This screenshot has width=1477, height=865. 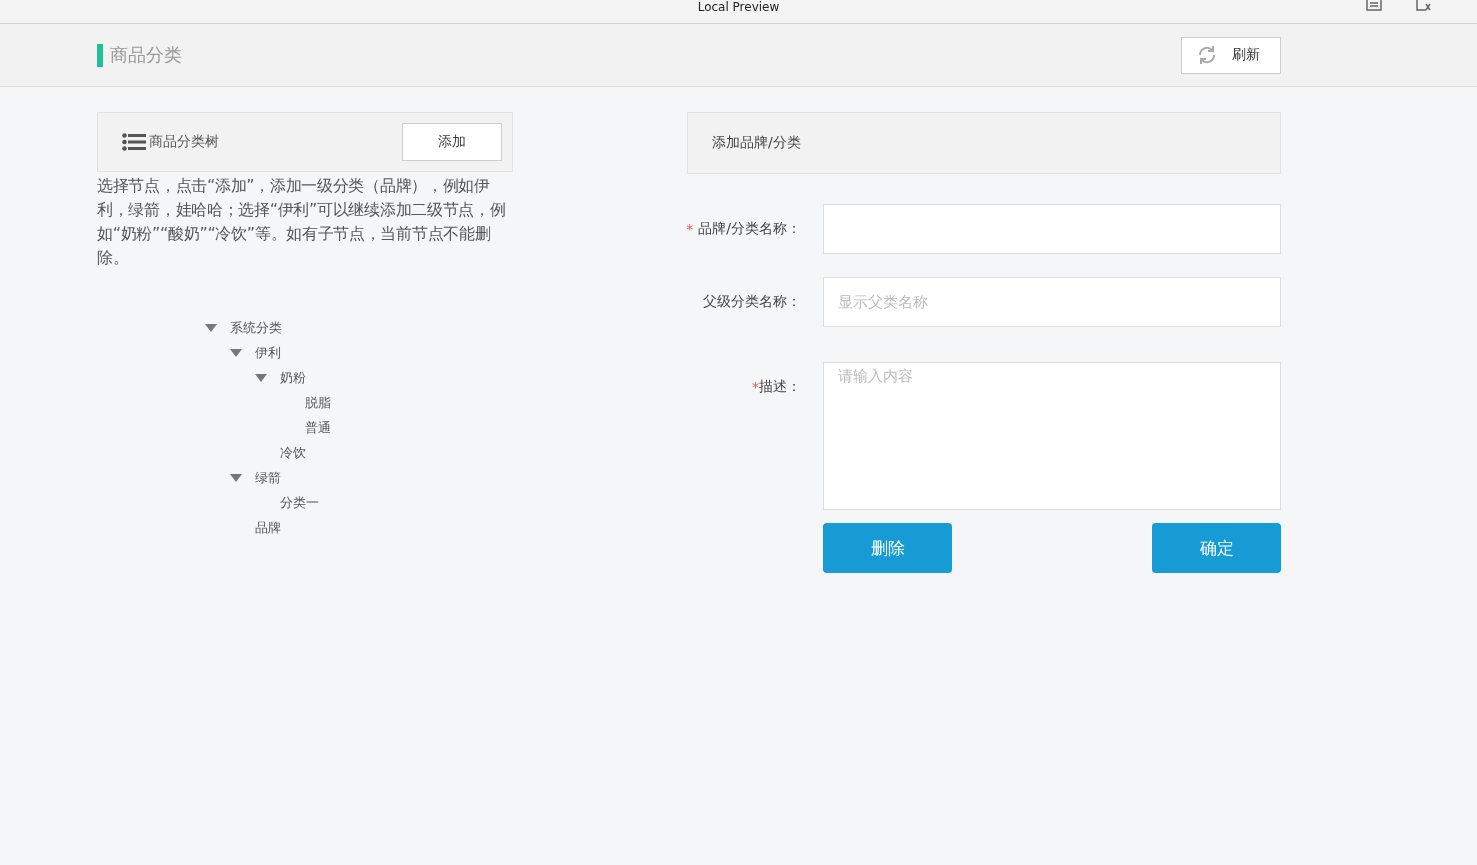 I want to click on tree-node: 奶粉, so click(x=293, y=377).